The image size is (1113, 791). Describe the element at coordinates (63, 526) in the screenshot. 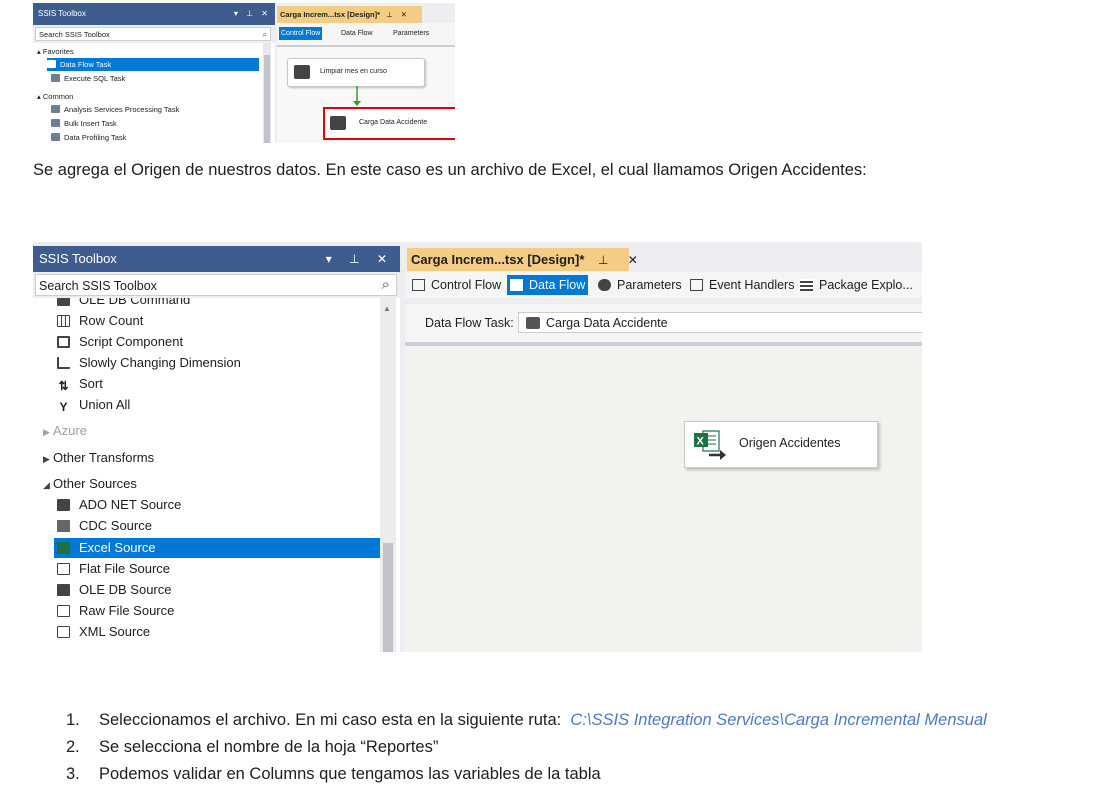

I see `cdc-source-icon` at that location.